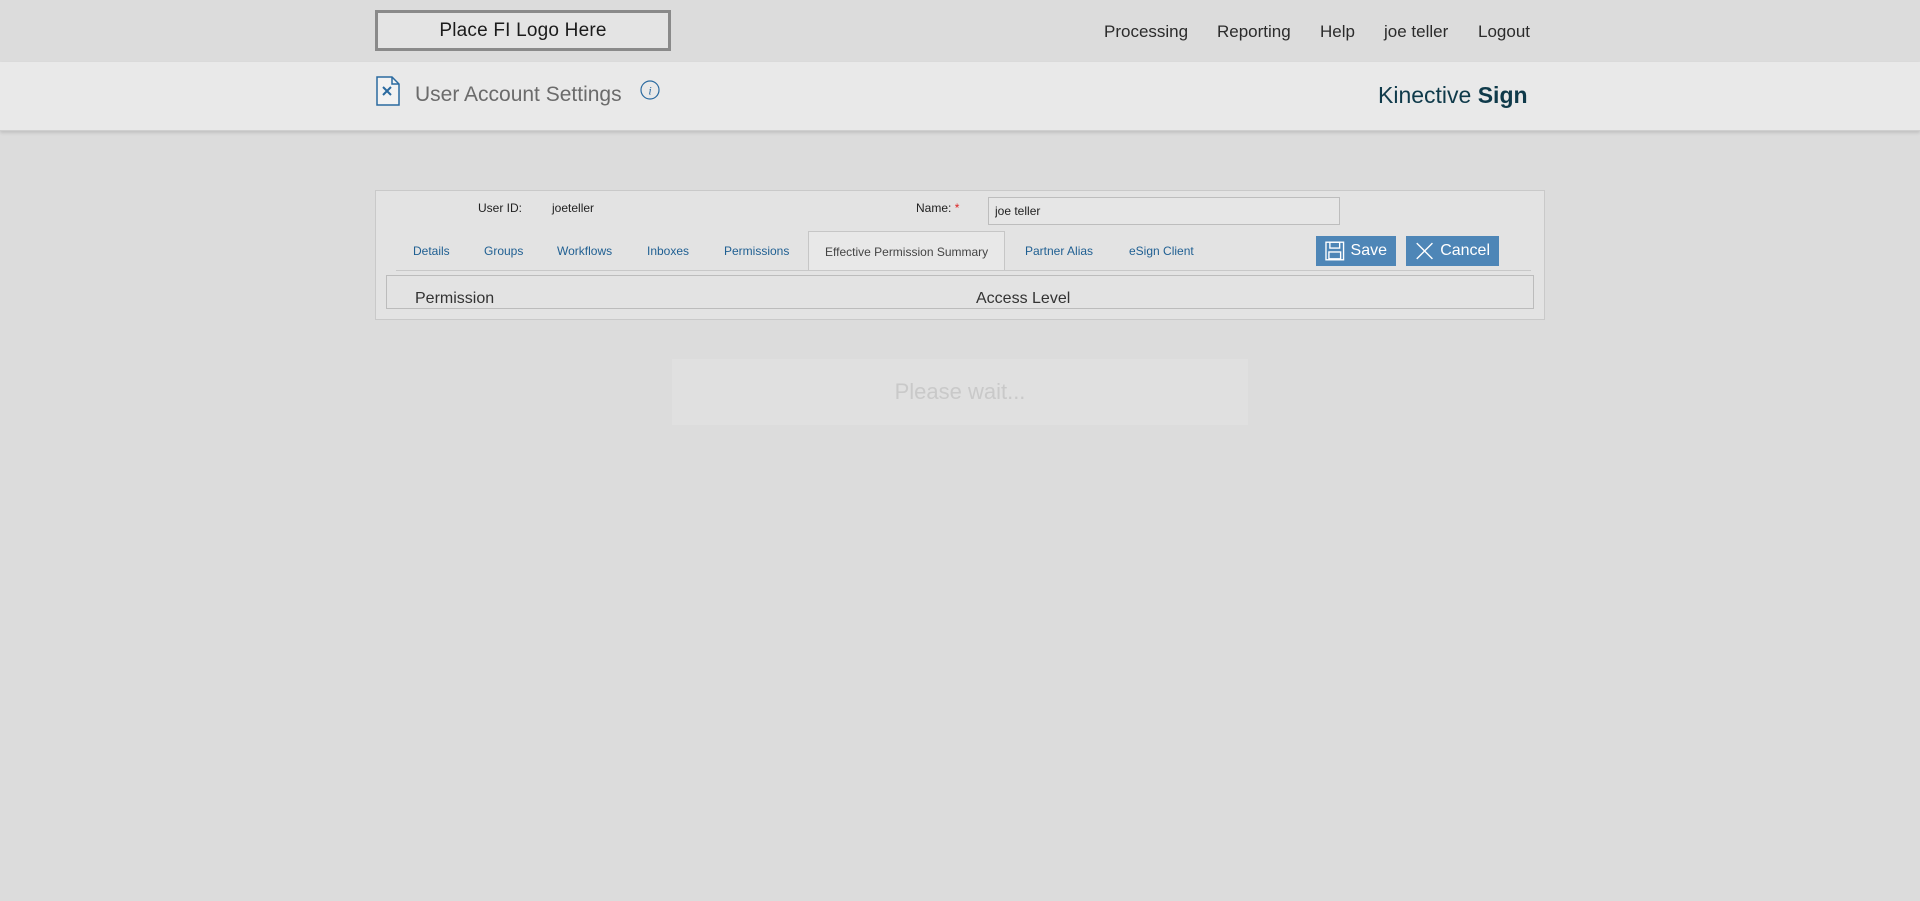  Describe the element at coordinates (934, 208) in the screenshot. I see `name-label-text: Name:` at that location.